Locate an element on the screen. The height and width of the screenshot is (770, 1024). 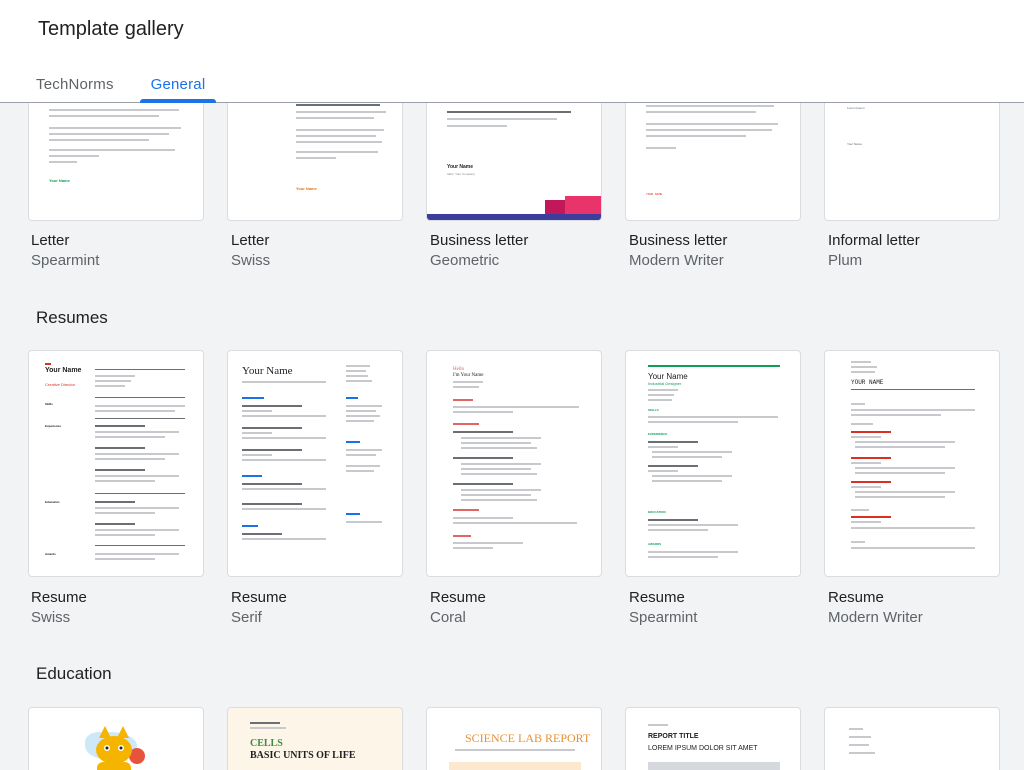
section-title-resumes: Resumes is located at coordinates (72, 317).